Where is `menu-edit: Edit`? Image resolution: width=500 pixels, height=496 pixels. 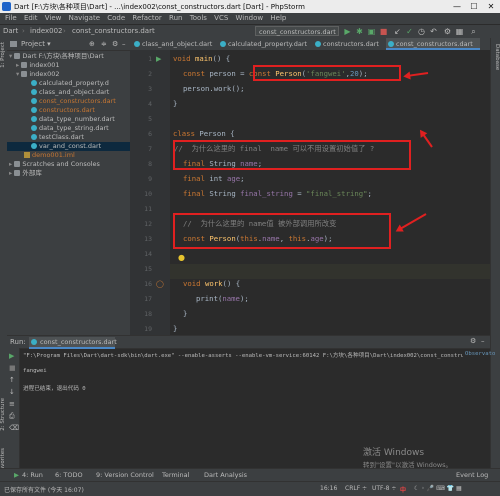
menu-edit: Edit is located at coordinates (31, 18).